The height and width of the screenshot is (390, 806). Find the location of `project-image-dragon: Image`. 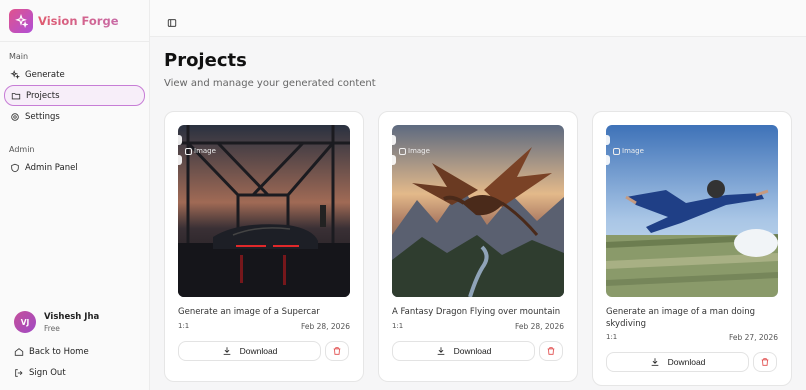

project-image-dragon: Image is located at coordinates (478, 211).